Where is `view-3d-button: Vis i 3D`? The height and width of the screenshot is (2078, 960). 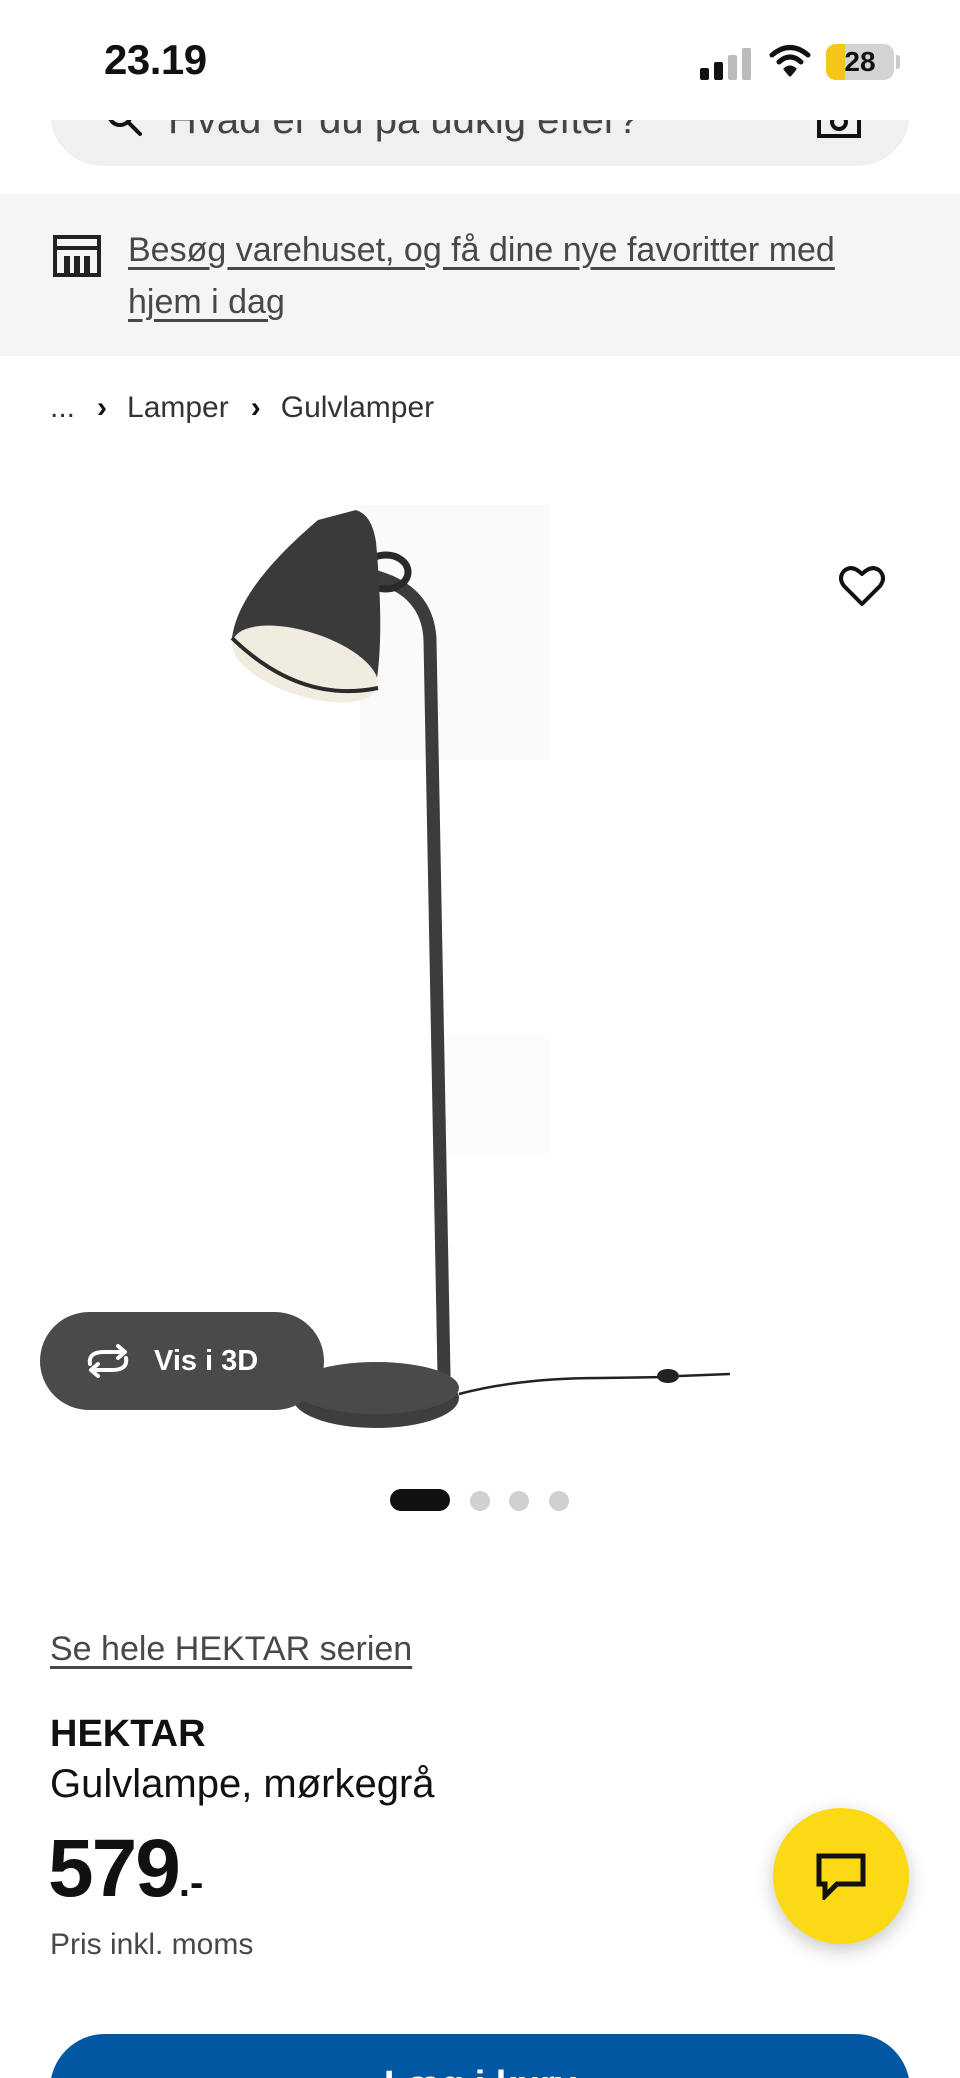 view-3d-button: Vis i 3D is located at coordinates (182, 1361).